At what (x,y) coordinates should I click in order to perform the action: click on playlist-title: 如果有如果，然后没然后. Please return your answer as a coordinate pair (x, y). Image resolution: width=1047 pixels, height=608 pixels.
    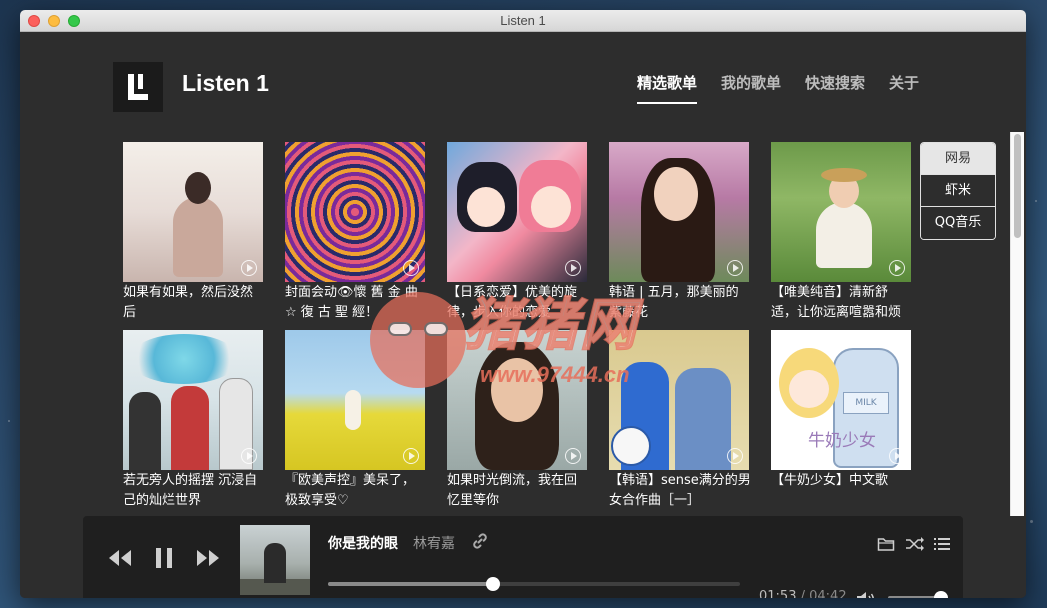
    Looking at the image, I should click on (194, 303).